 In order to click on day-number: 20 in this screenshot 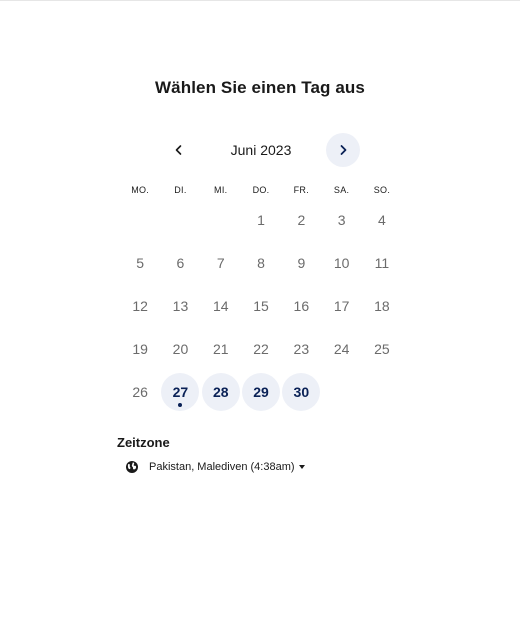, I will do `click(180, 348)`.